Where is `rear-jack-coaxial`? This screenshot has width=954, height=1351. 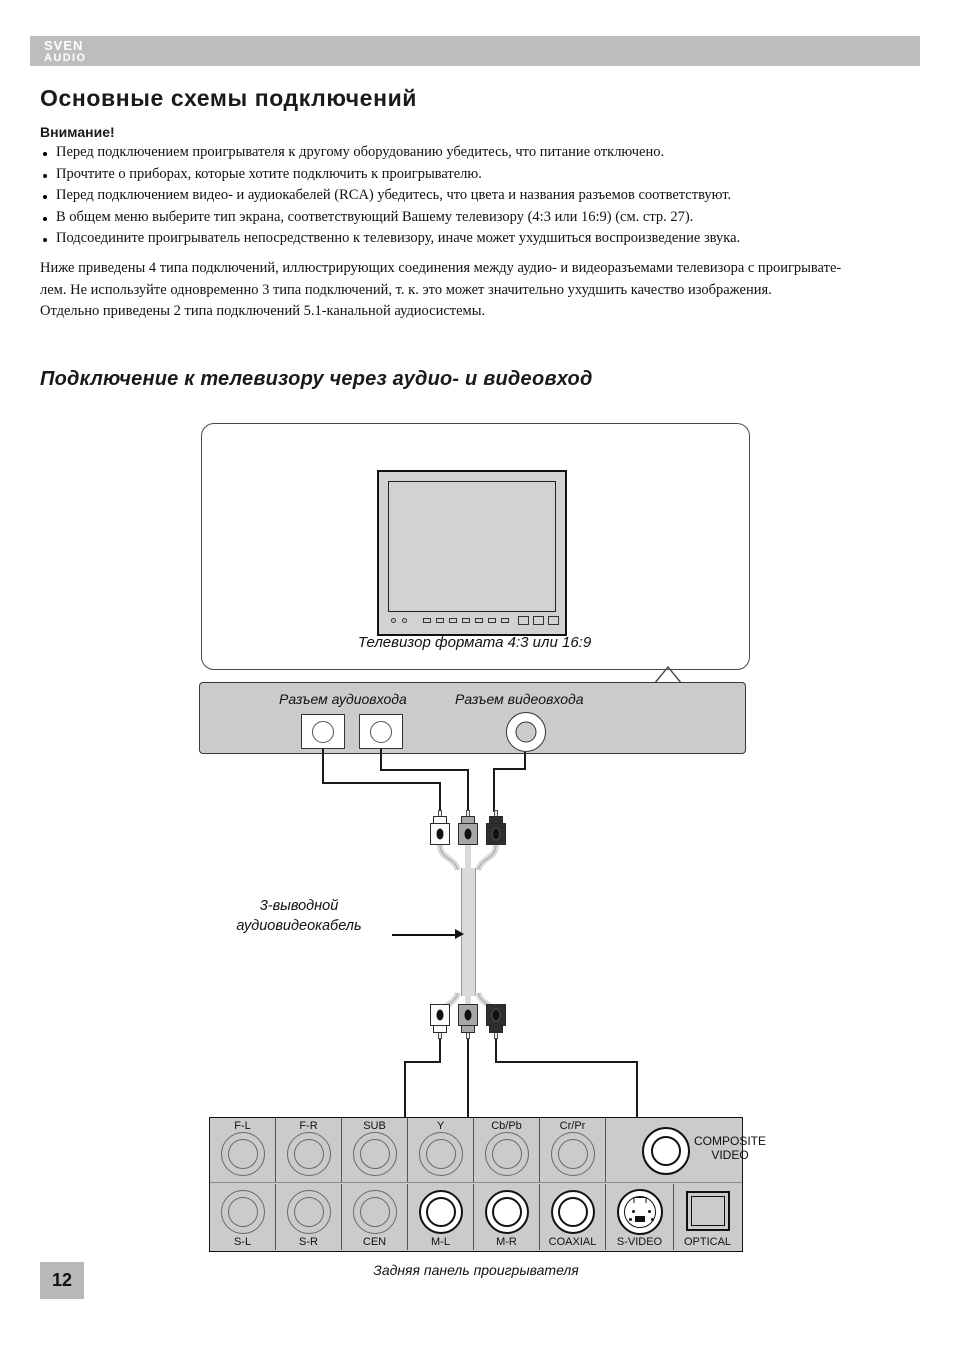 rear-jack-coaxial is located at coordinates (572, 1212).